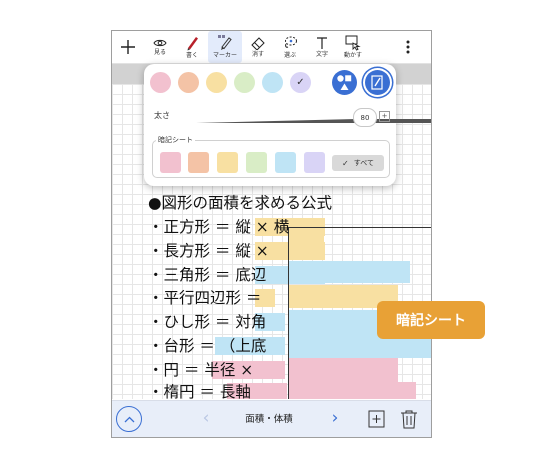 This screenshot has width=540, height=460. I want to click on view-tool-button: 見る, so click(160, 47).